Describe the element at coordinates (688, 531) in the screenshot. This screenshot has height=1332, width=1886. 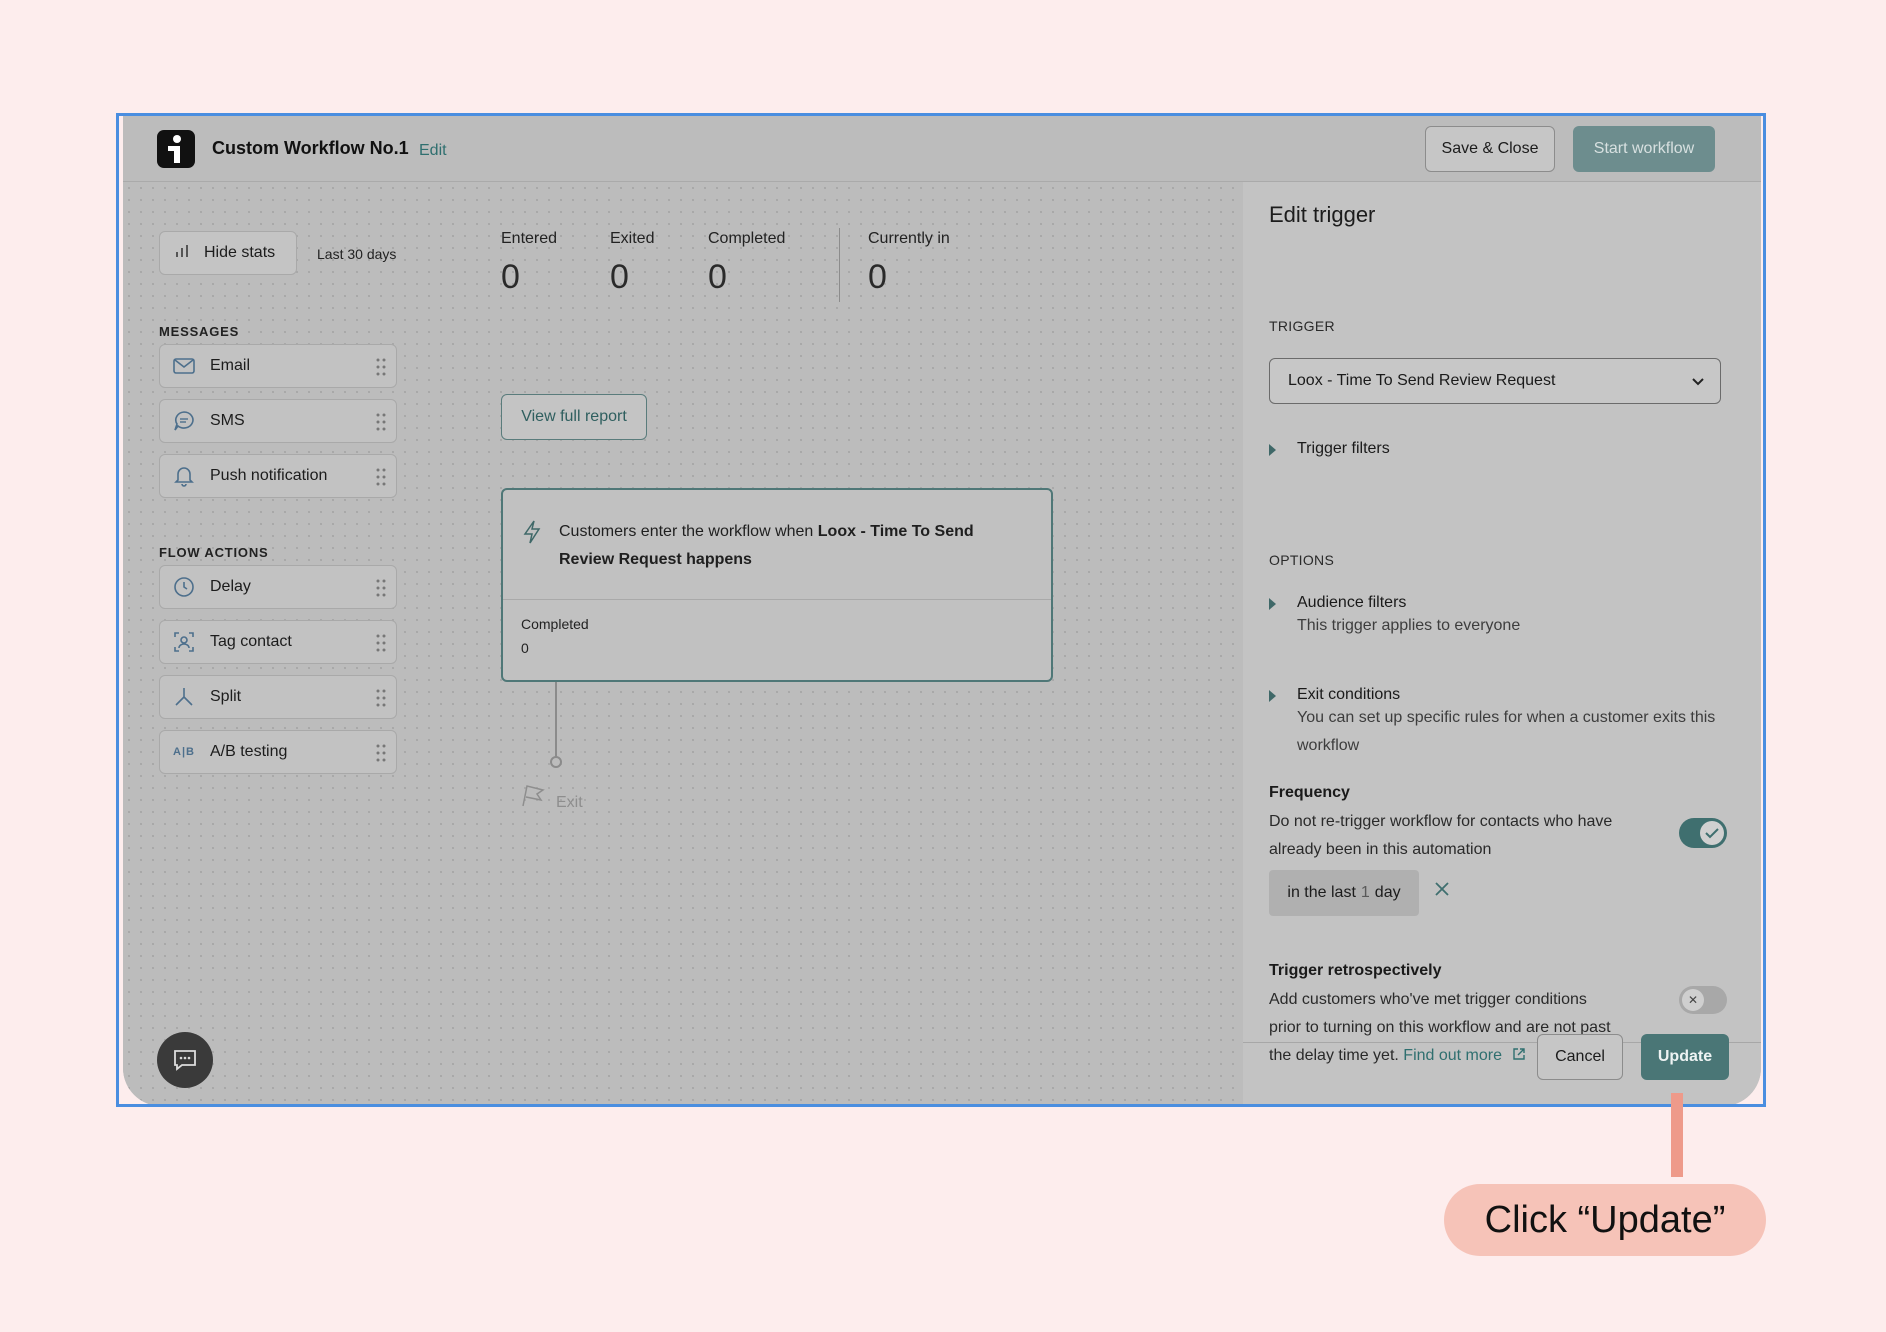
I see `trigger-node-text: Customers enter the workflow when` at that location.